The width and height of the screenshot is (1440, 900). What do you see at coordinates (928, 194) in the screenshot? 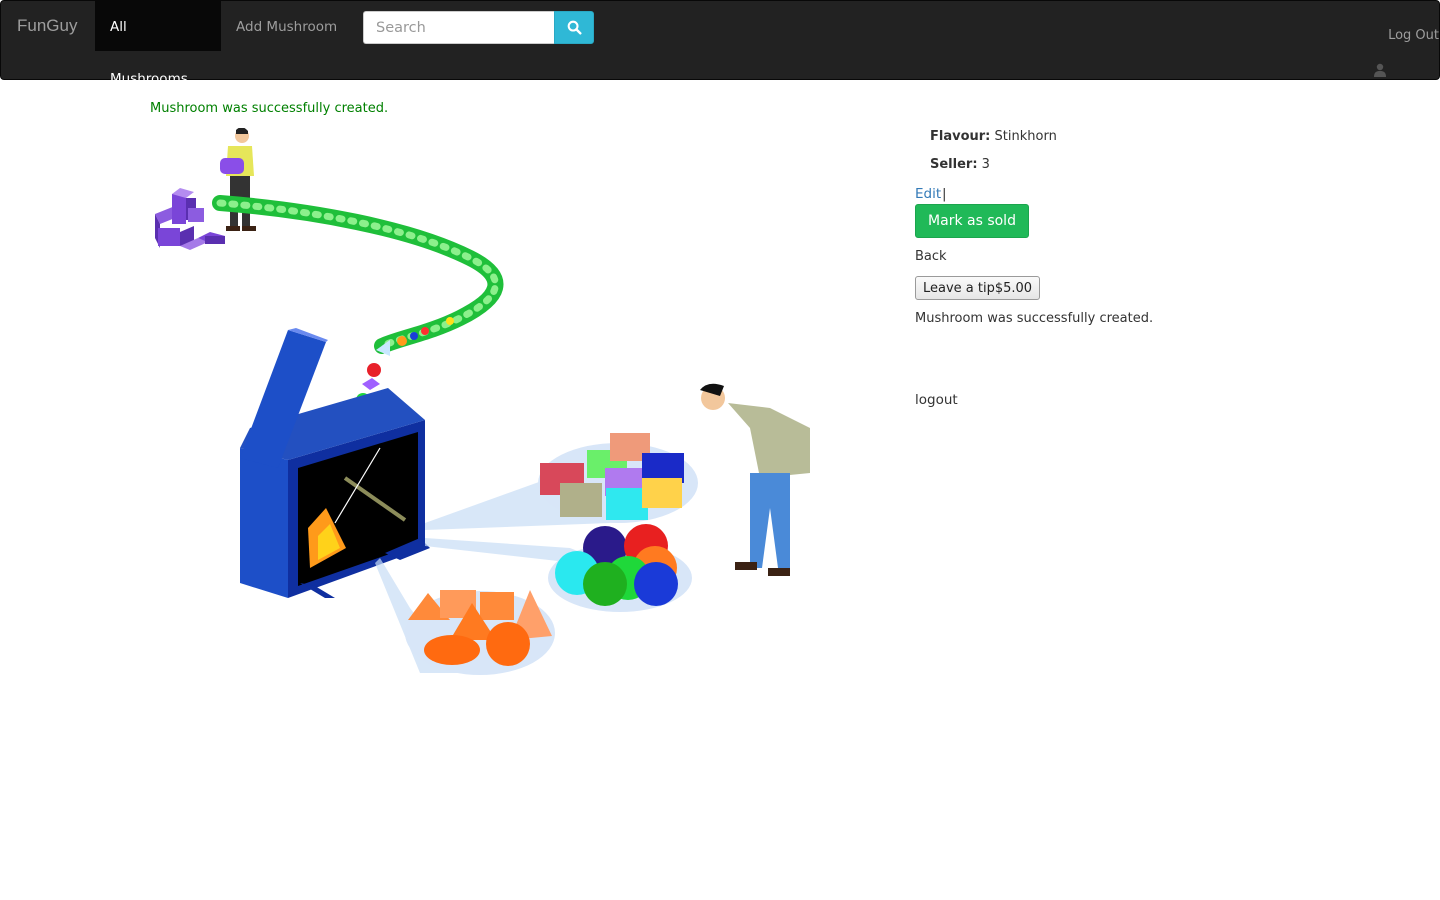
I see `edit-link: Edit` at bounding box center [928, 194].